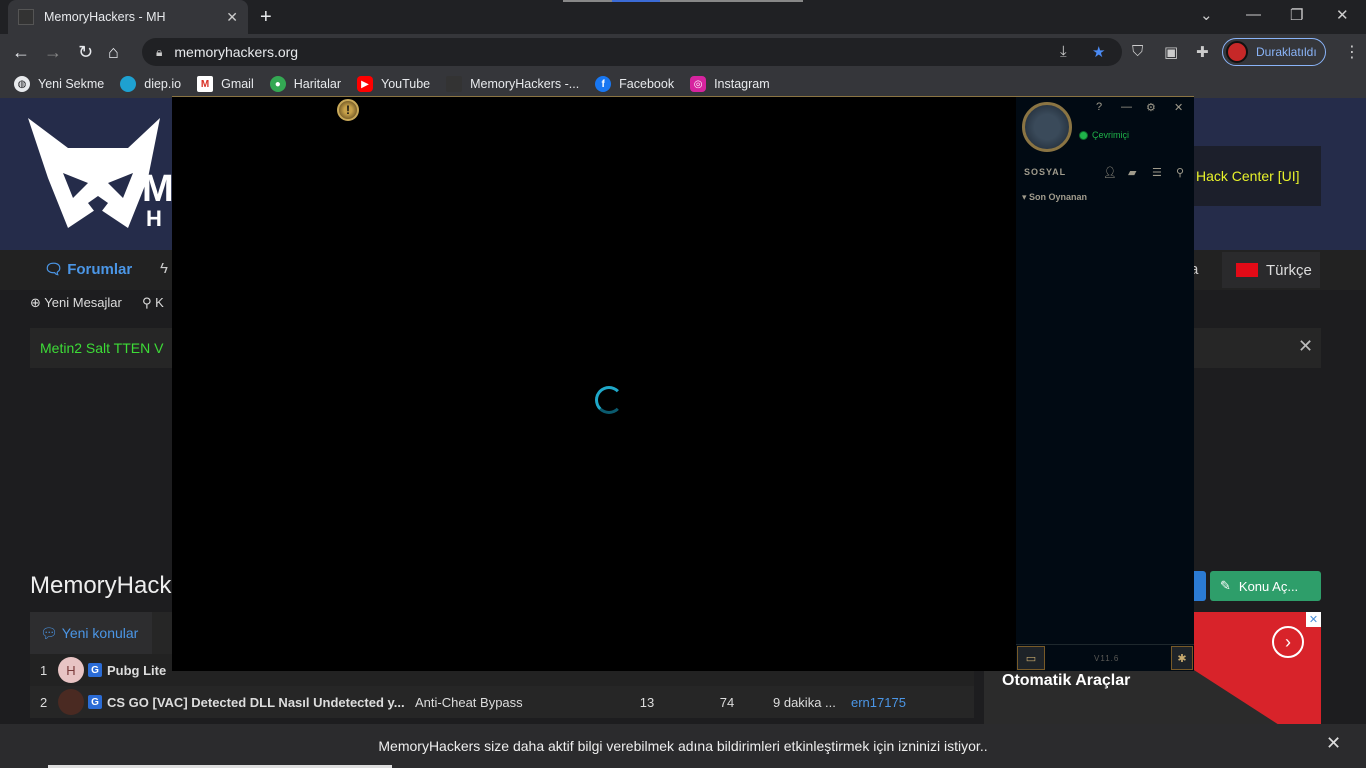  What do you see at coordinates (164, 268) in the screenshot?
I see `nav-lightning-icon: ϟ` at bounding box center [164, 268].